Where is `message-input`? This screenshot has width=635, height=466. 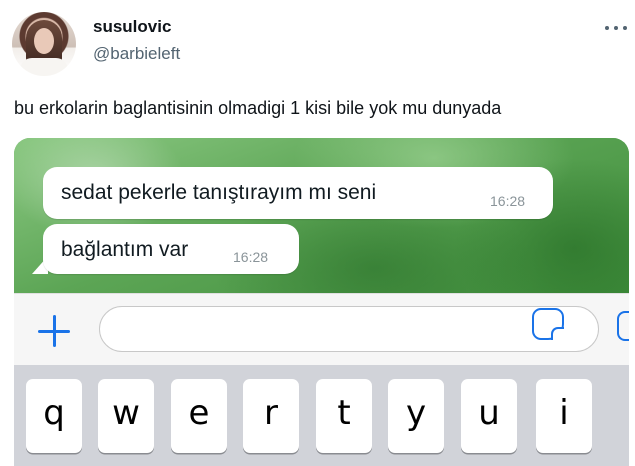
message-input is located at coordinates (349, 329).